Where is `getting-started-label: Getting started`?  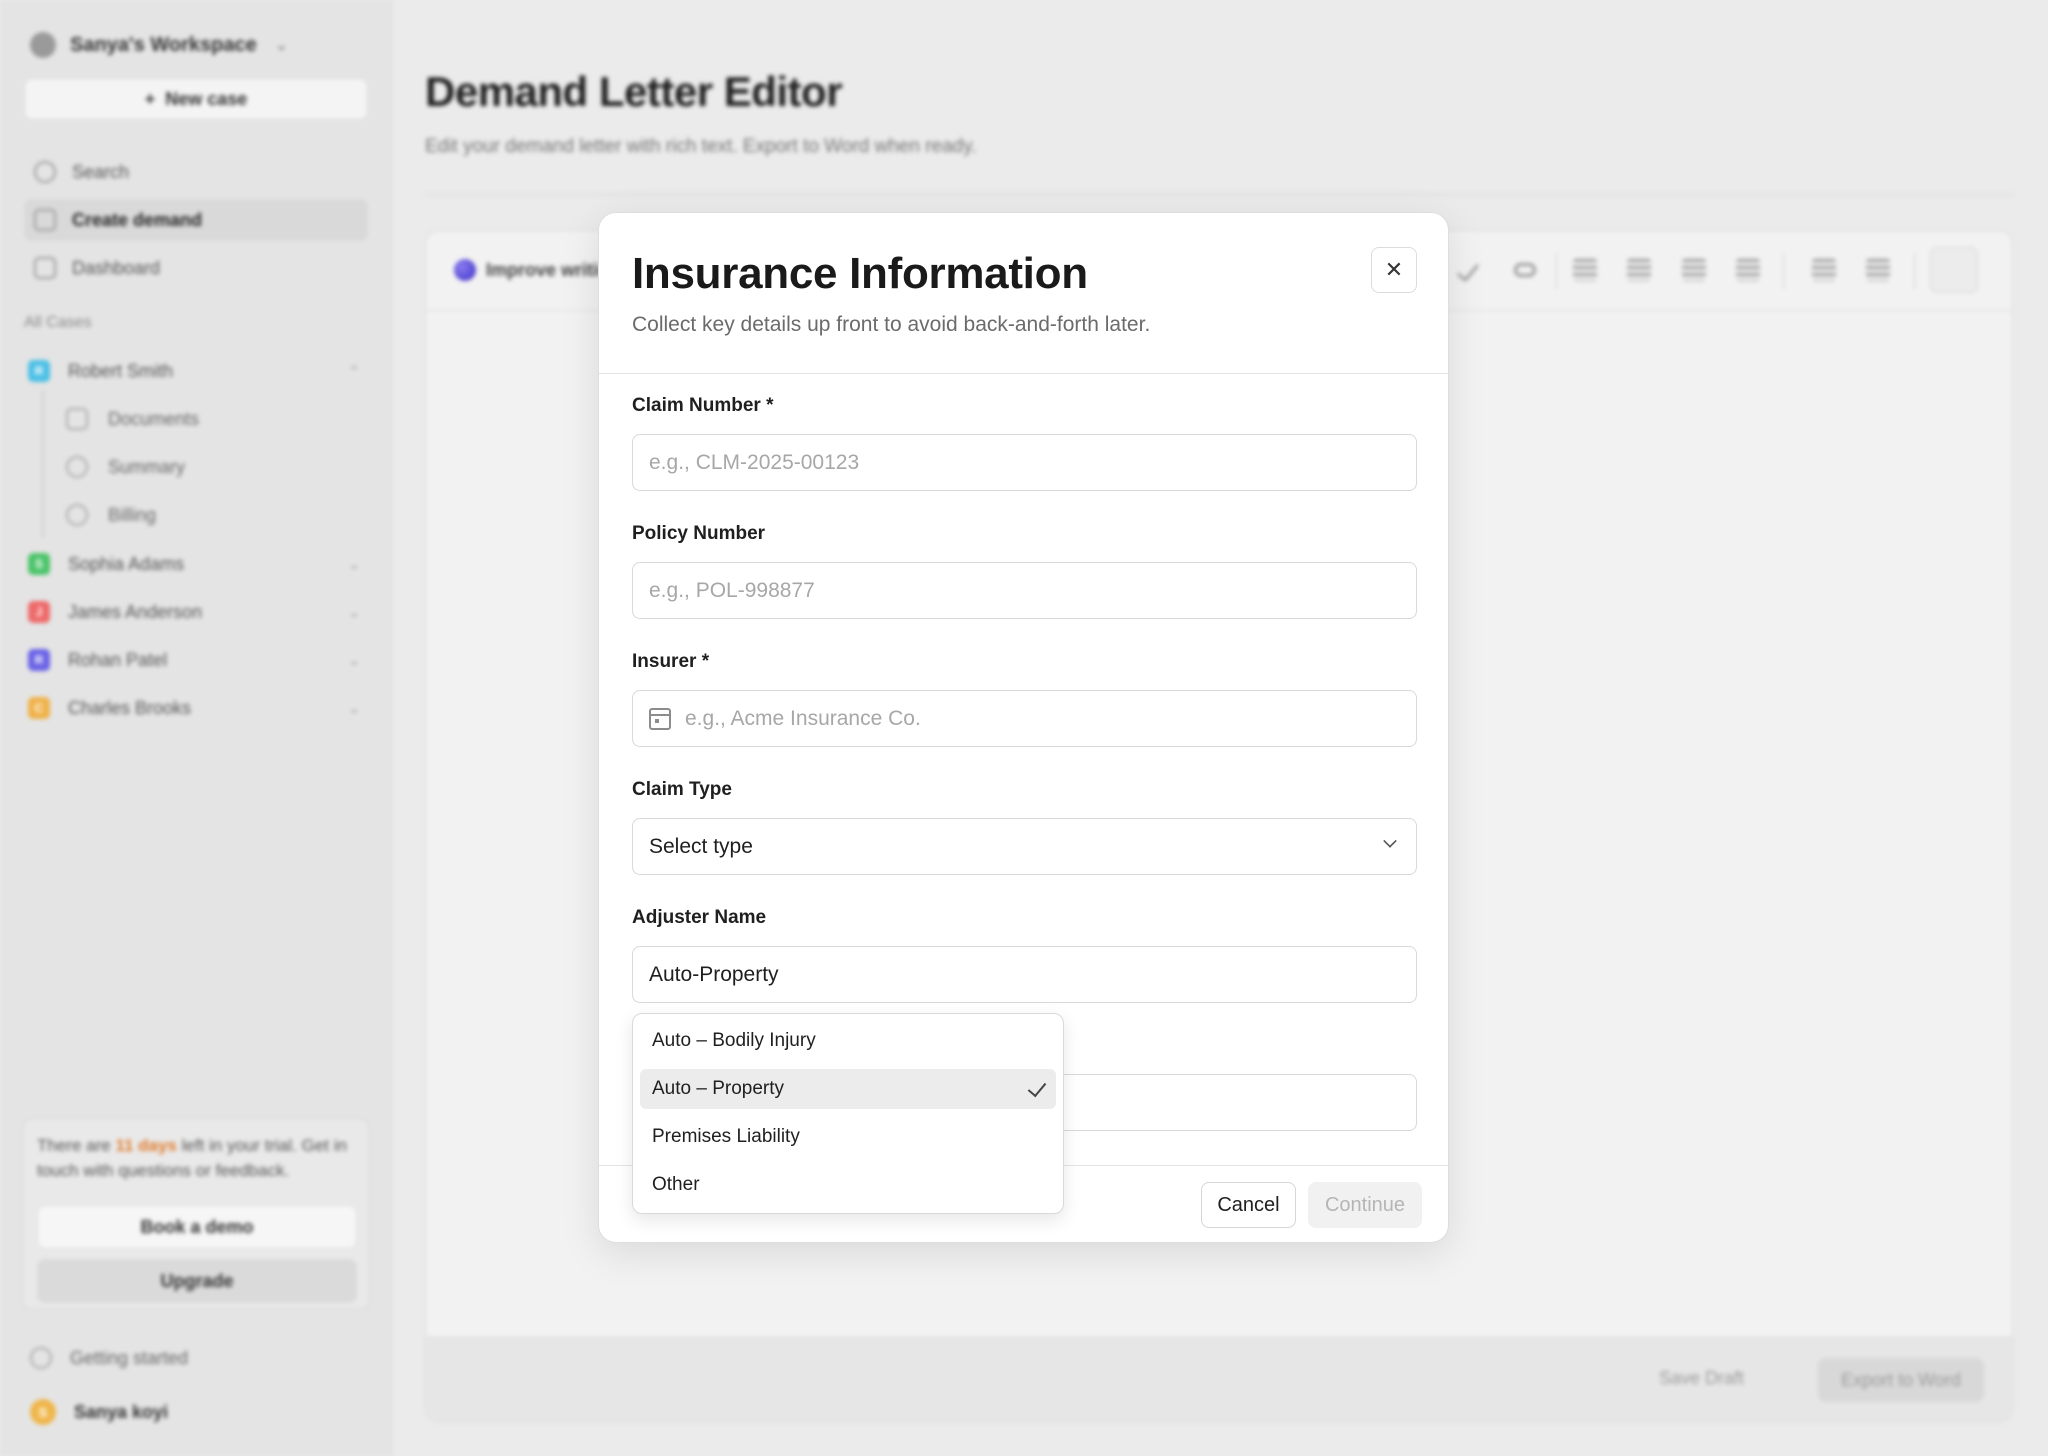
getting-started-label: Getting started is located at coordinates (129, 1357).